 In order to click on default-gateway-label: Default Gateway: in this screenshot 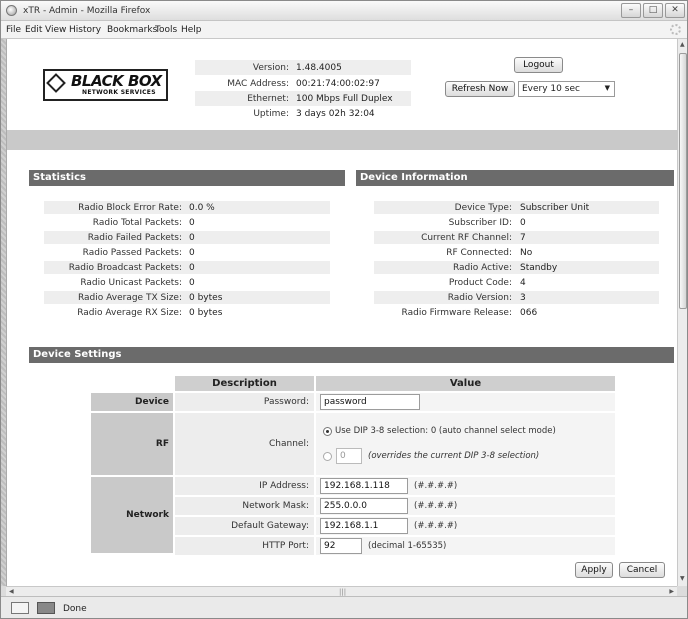, I will do `click(244, 526)`.